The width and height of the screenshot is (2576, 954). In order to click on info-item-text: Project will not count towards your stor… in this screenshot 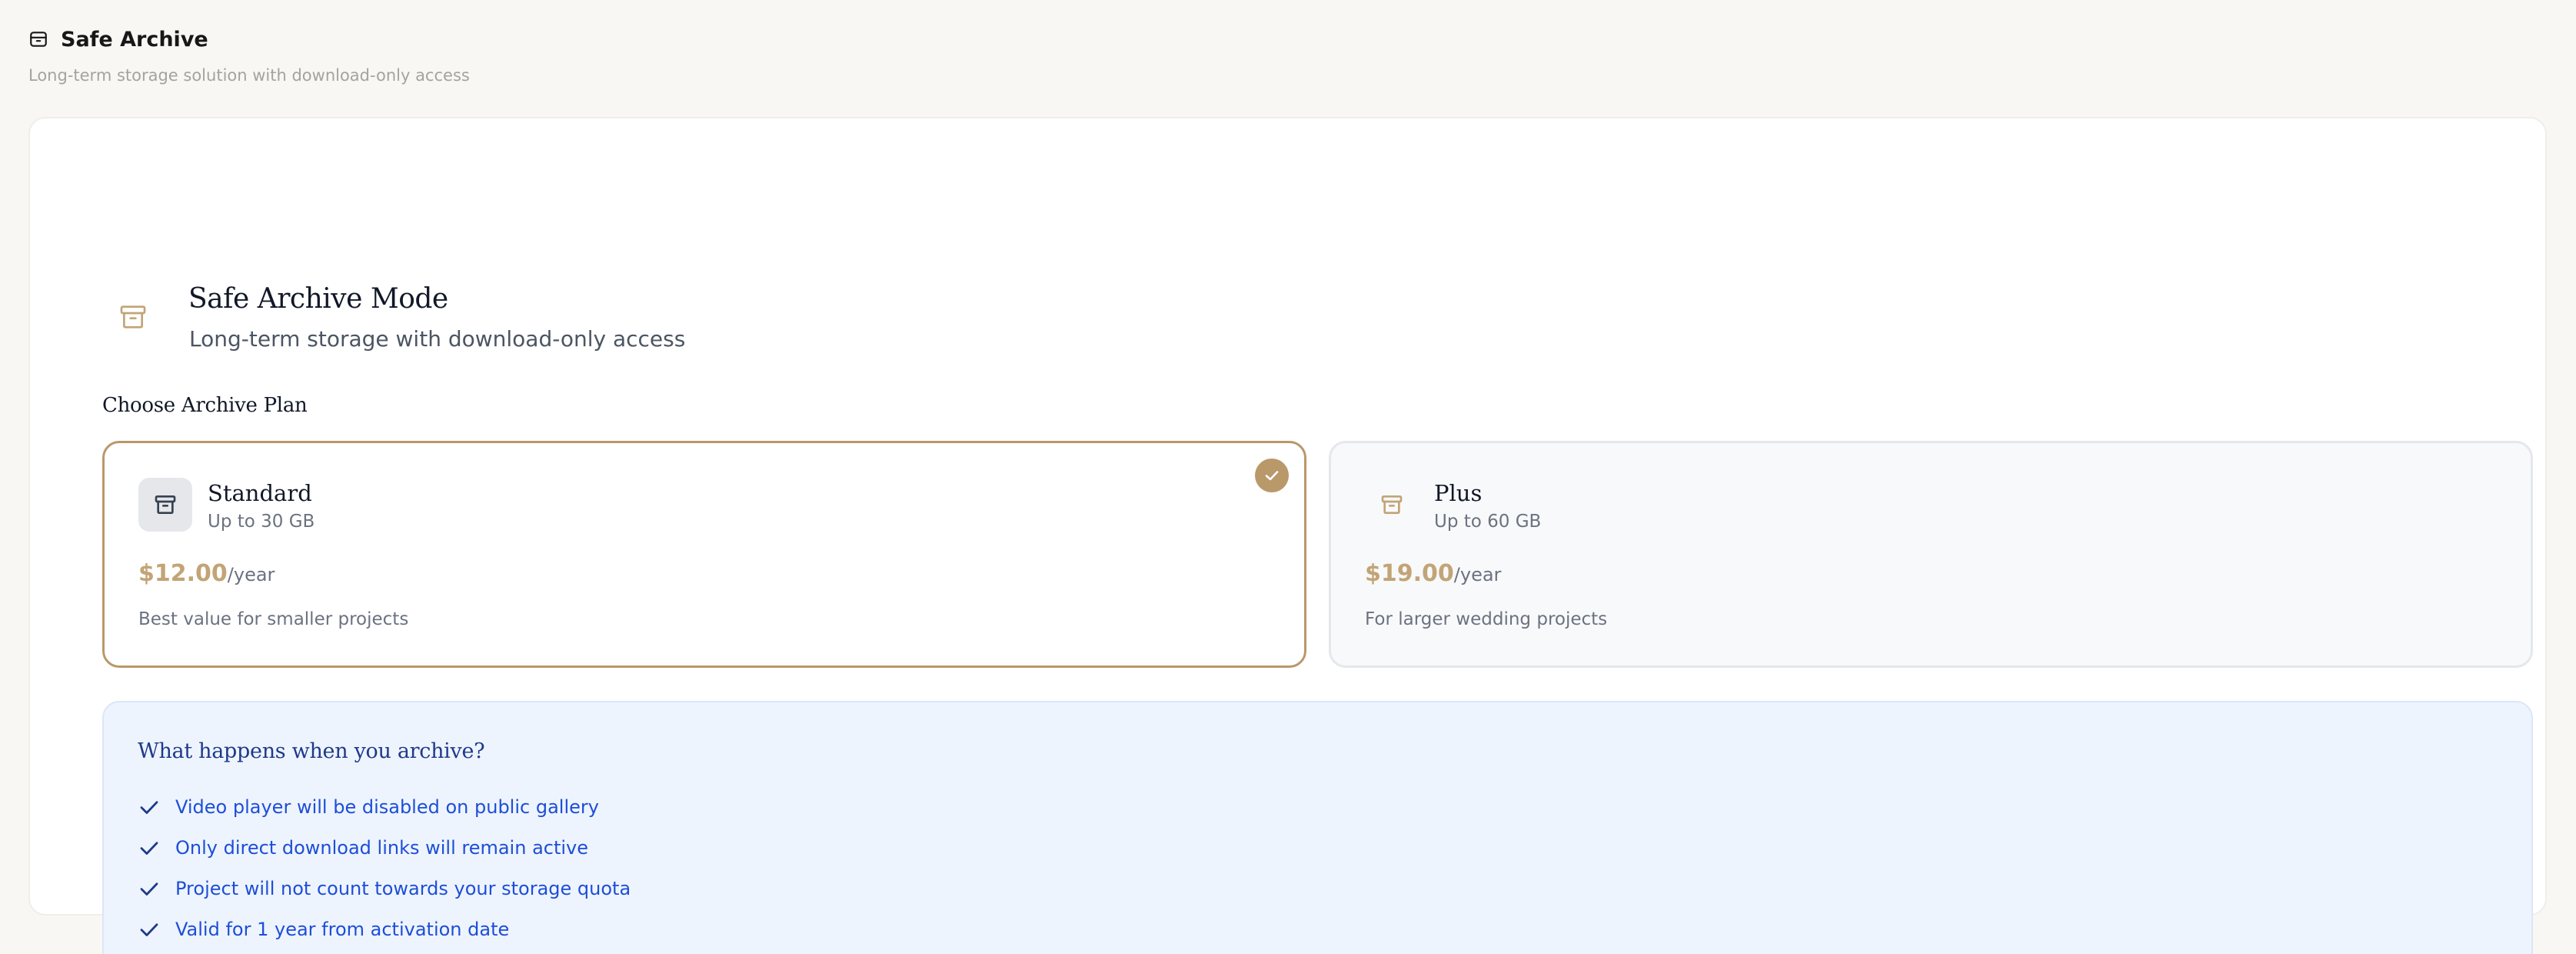, I will do `click(403, 888)`.